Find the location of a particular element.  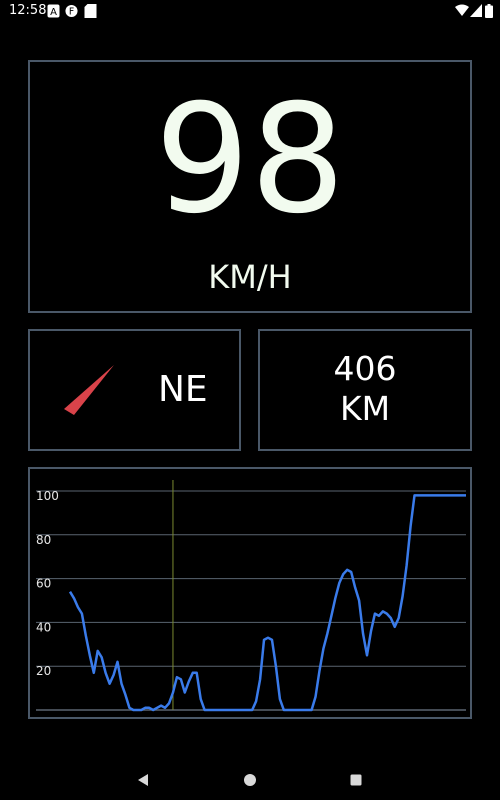

battery-icon is located at coordinates (489, 11).